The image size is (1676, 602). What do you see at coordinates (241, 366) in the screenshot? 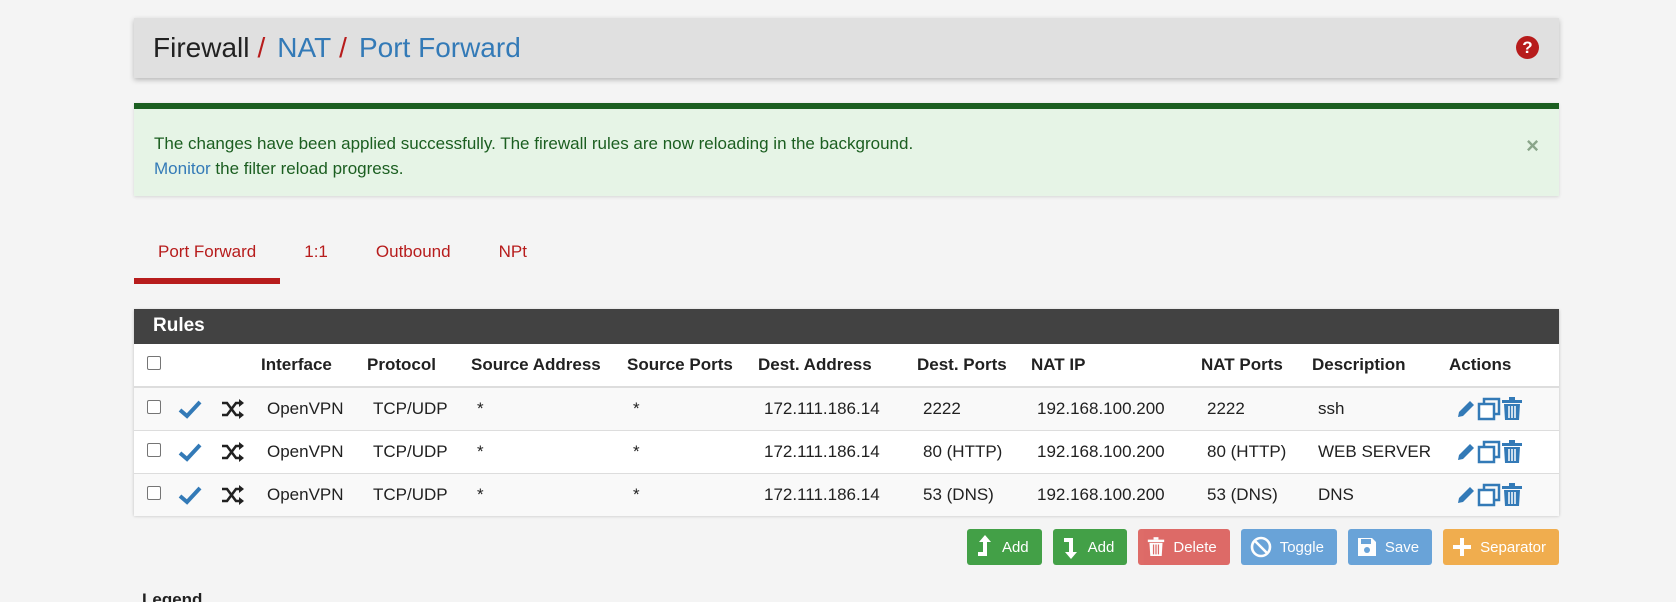
I see `type-header` at bounding box center [241, 366].